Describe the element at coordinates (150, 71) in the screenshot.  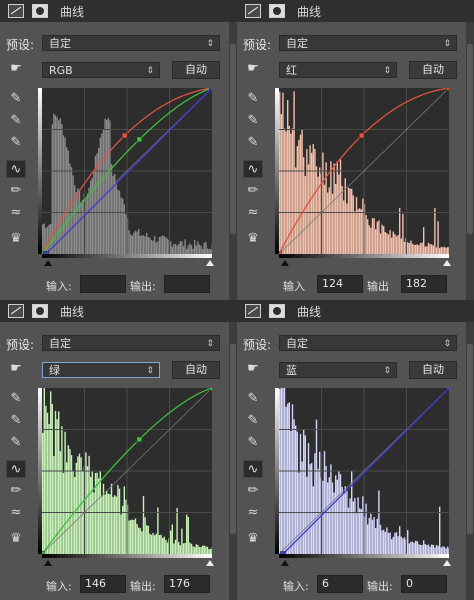
I see `select-arrows-icon: ⇕` at that location.